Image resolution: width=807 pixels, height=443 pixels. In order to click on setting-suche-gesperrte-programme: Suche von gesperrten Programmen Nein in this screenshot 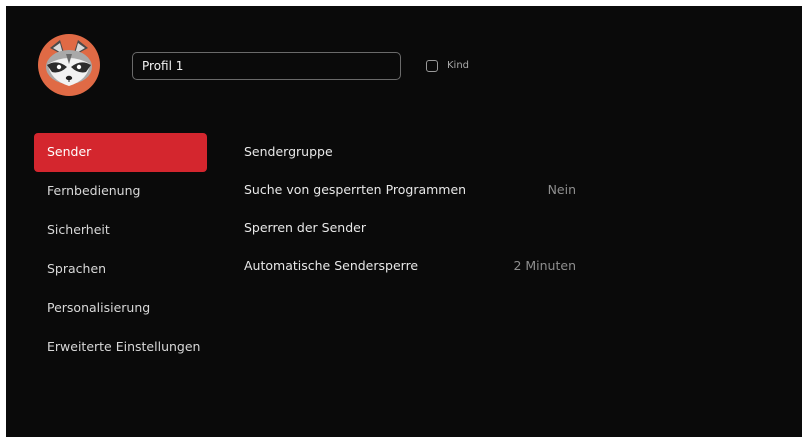, I will do `click(414, 190)`.